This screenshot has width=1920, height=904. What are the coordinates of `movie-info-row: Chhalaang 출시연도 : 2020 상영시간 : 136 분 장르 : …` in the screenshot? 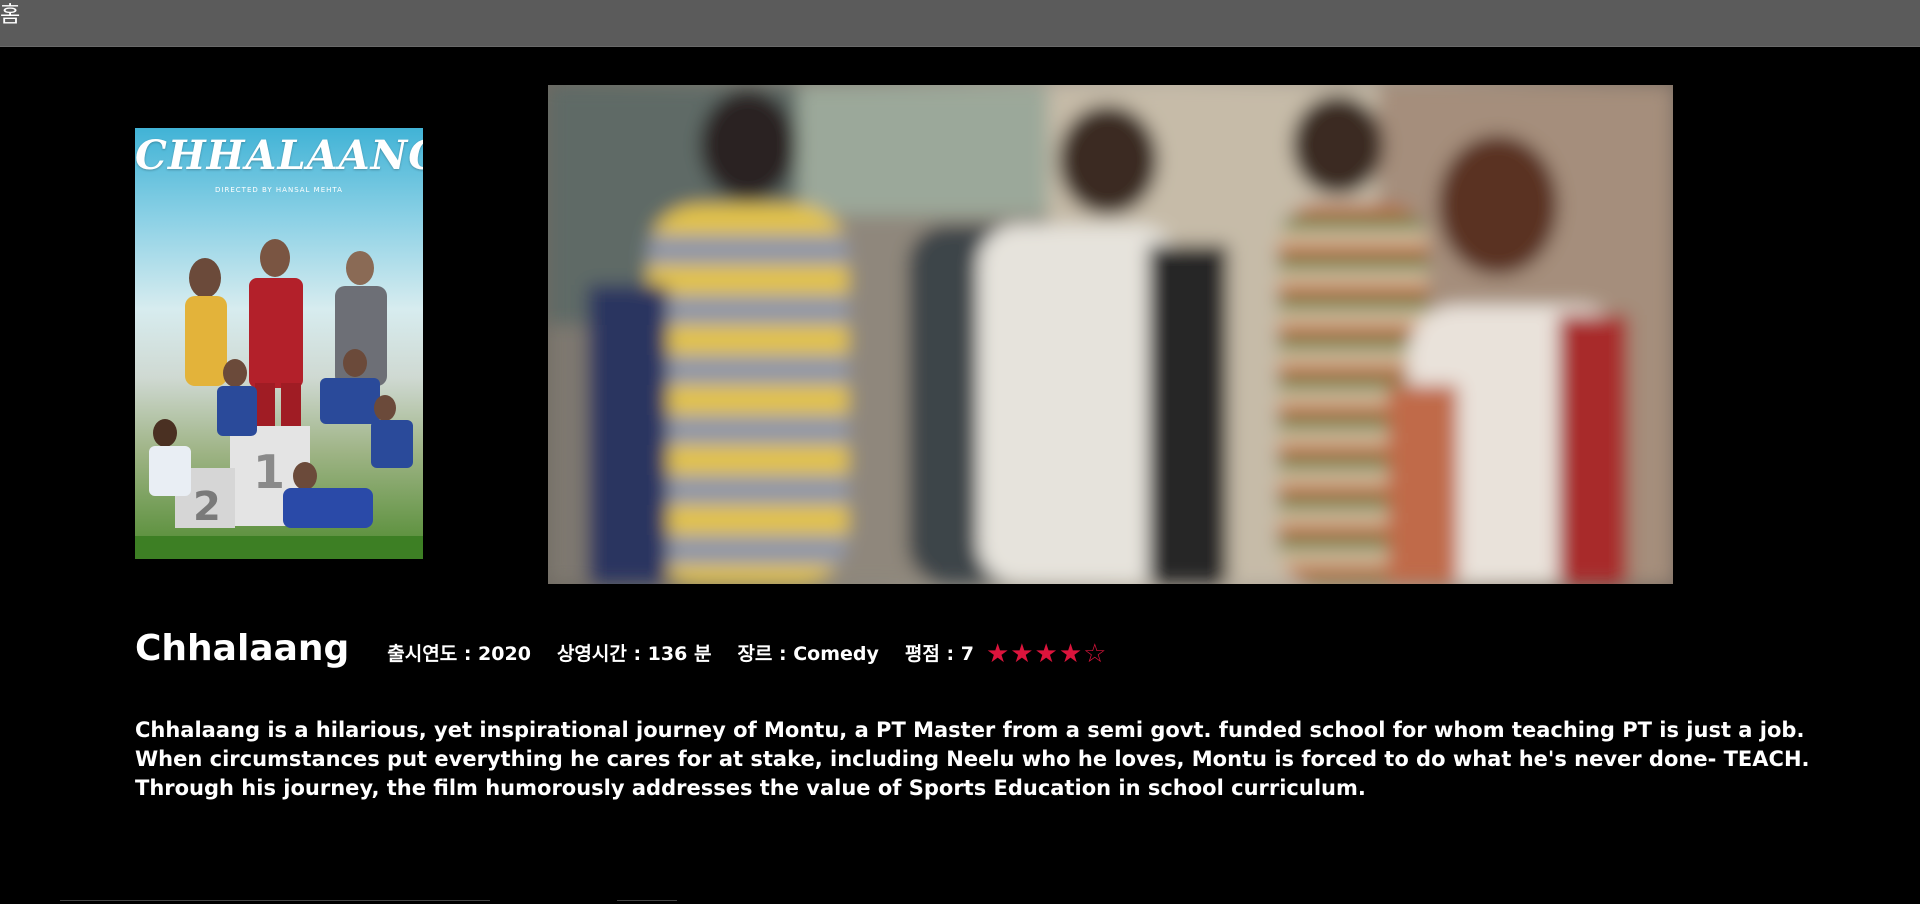 It's located at (621, 653).